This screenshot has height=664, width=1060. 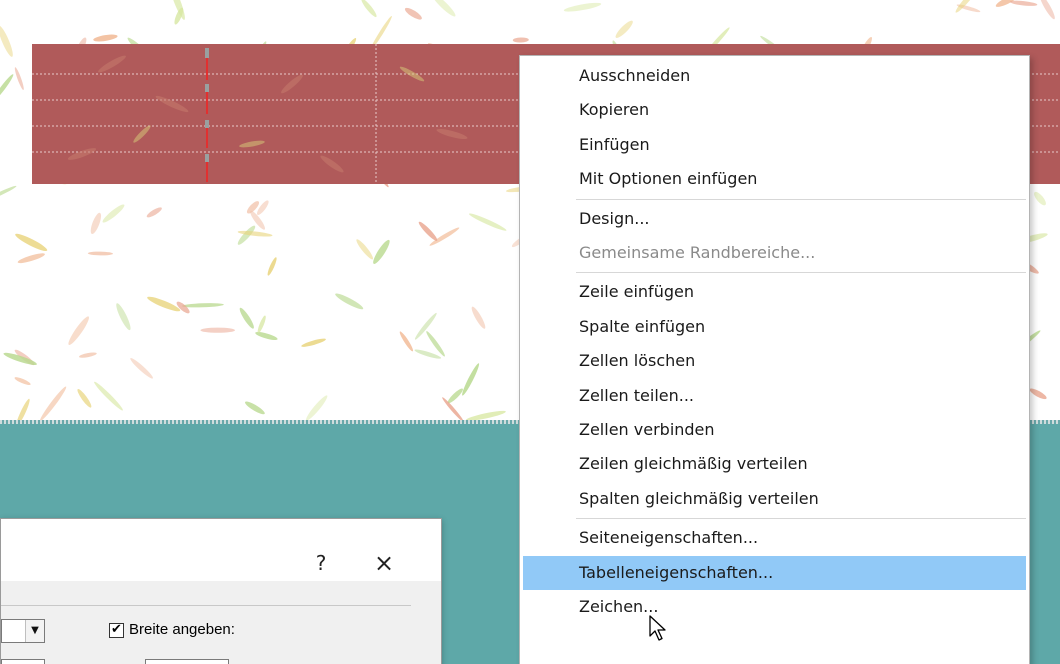 I want to click on close-icon: ×, so click(x=384, y=563).